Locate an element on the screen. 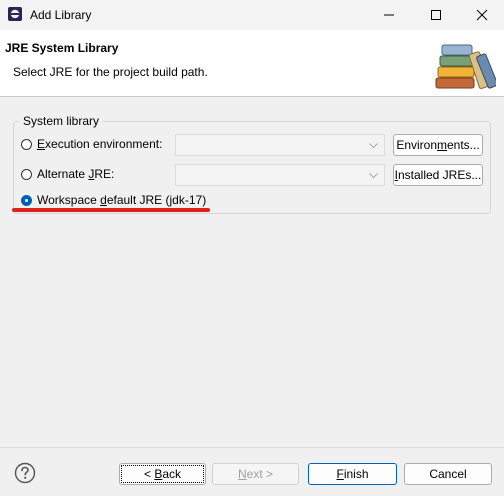  workspace-default-jre-radio: Workspace default JRE (jdk-17) is located at coordinates (113, 200).